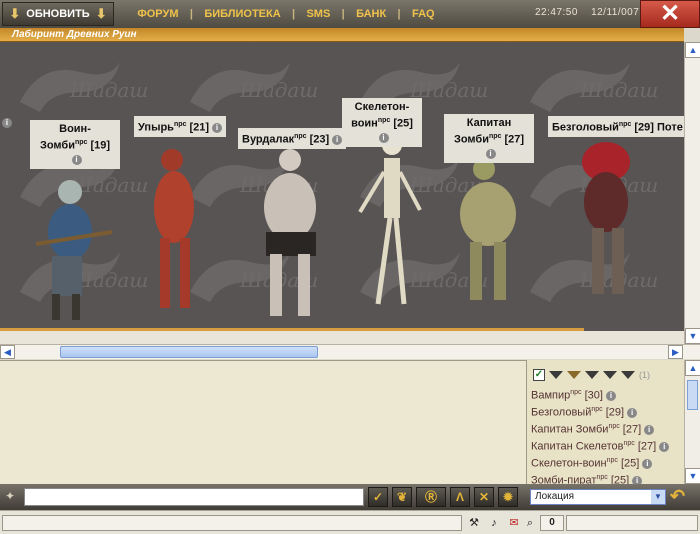 The image size is (700, 534). I want to click on monster-label: Капитан Зомбиnpc [27] i, so click(489, 138).